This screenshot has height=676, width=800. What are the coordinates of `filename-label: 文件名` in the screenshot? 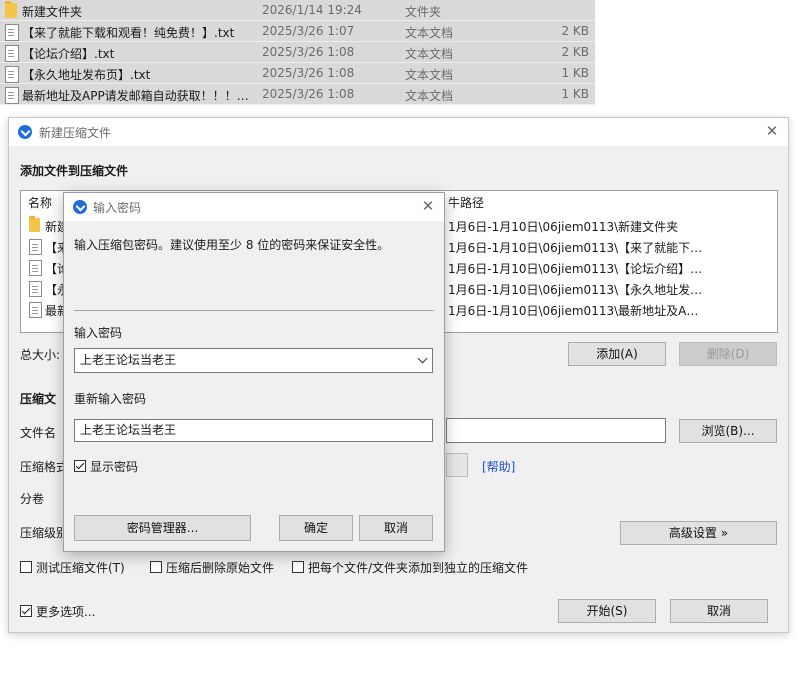 It's located at (38, 433).